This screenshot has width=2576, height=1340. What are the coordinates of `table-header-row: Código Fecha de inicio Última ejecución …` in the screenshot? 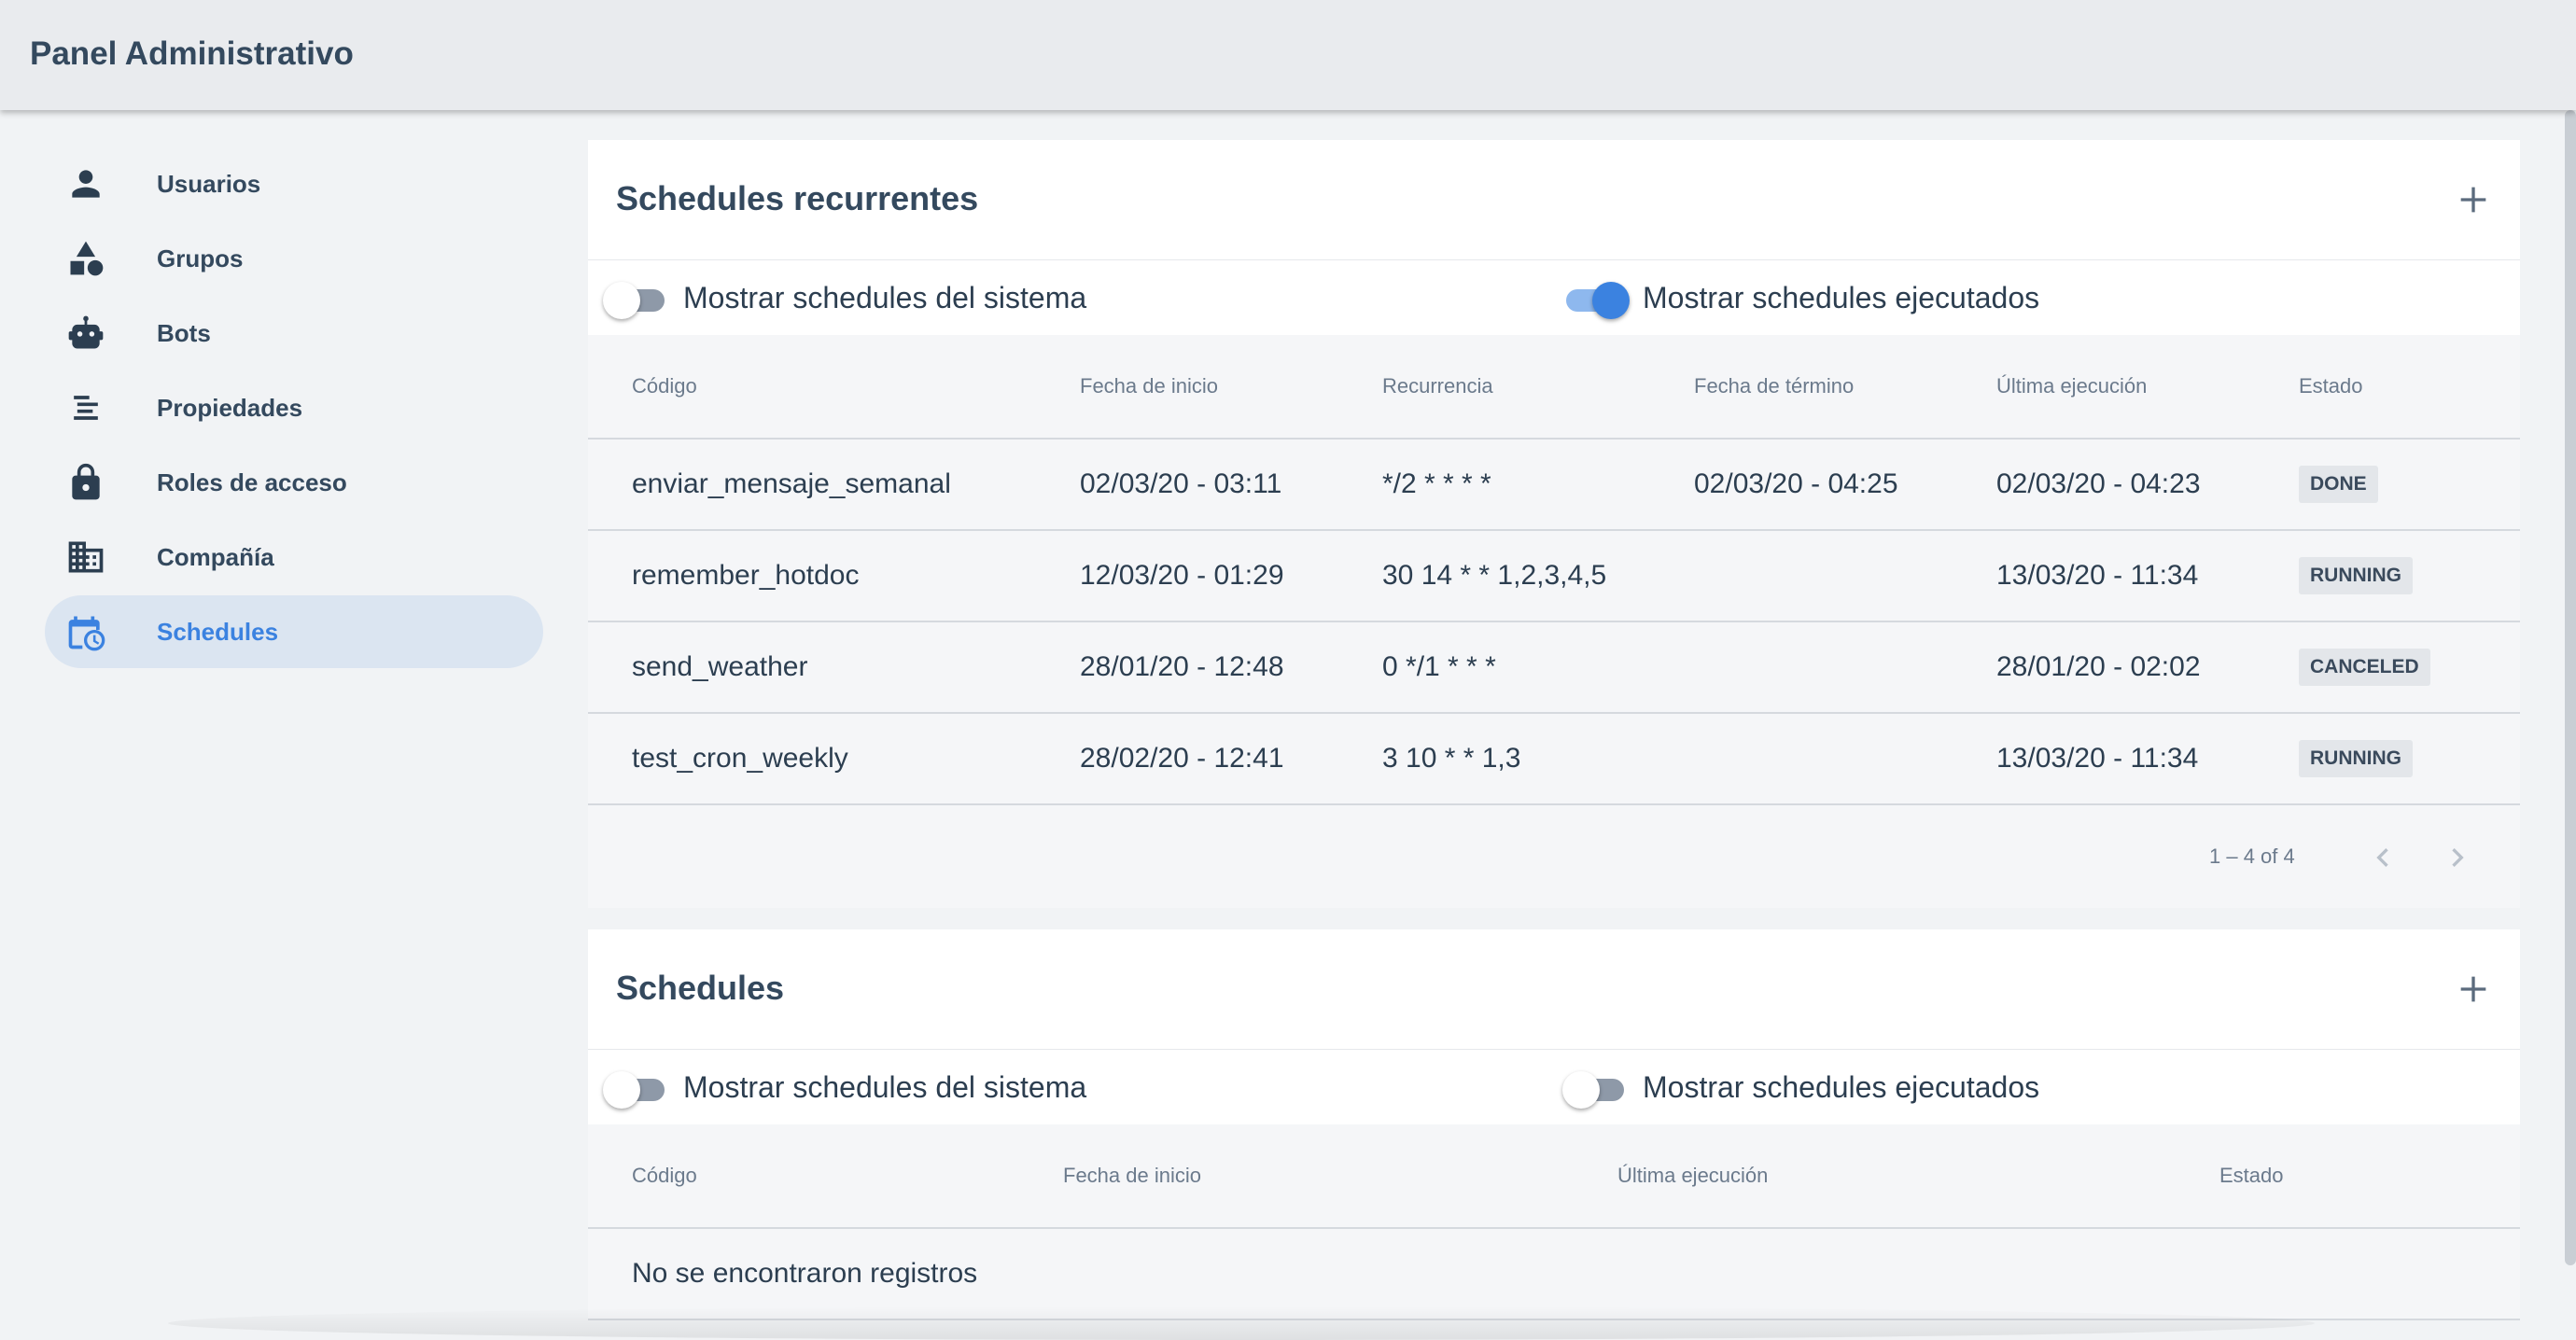 It's located at (1554, 1176).